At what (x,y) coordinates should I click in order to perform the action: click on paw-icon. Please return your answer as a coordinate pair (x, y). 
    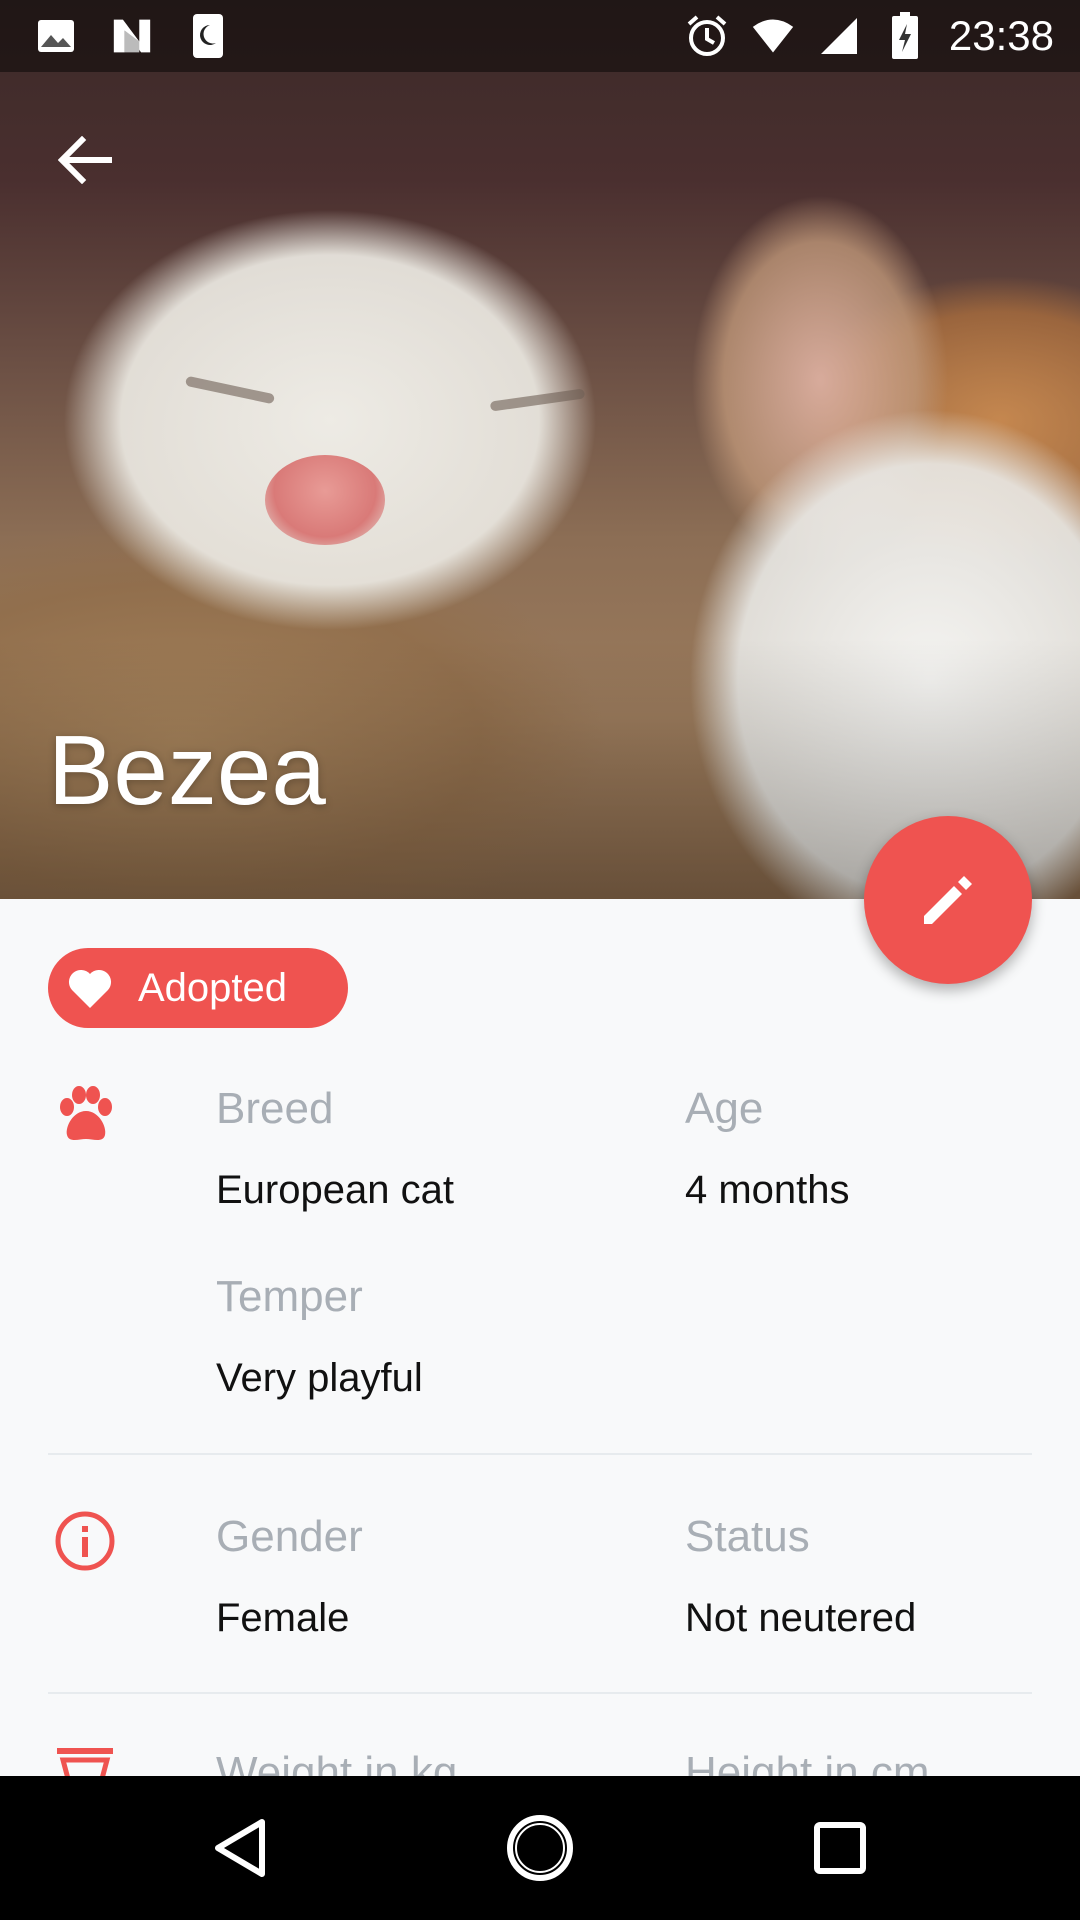
    Looking at the image, I should click on (85, 1115).